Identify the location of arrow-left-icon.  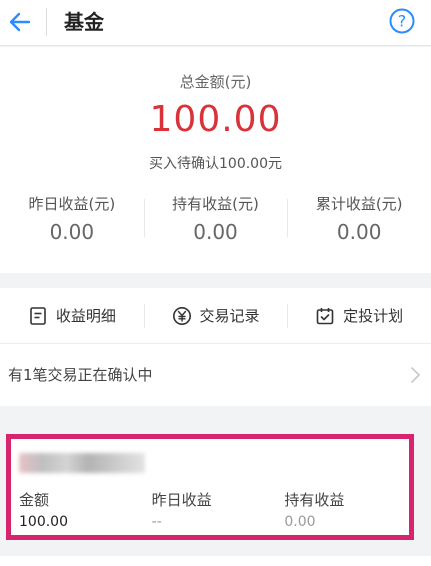
(20, 22).